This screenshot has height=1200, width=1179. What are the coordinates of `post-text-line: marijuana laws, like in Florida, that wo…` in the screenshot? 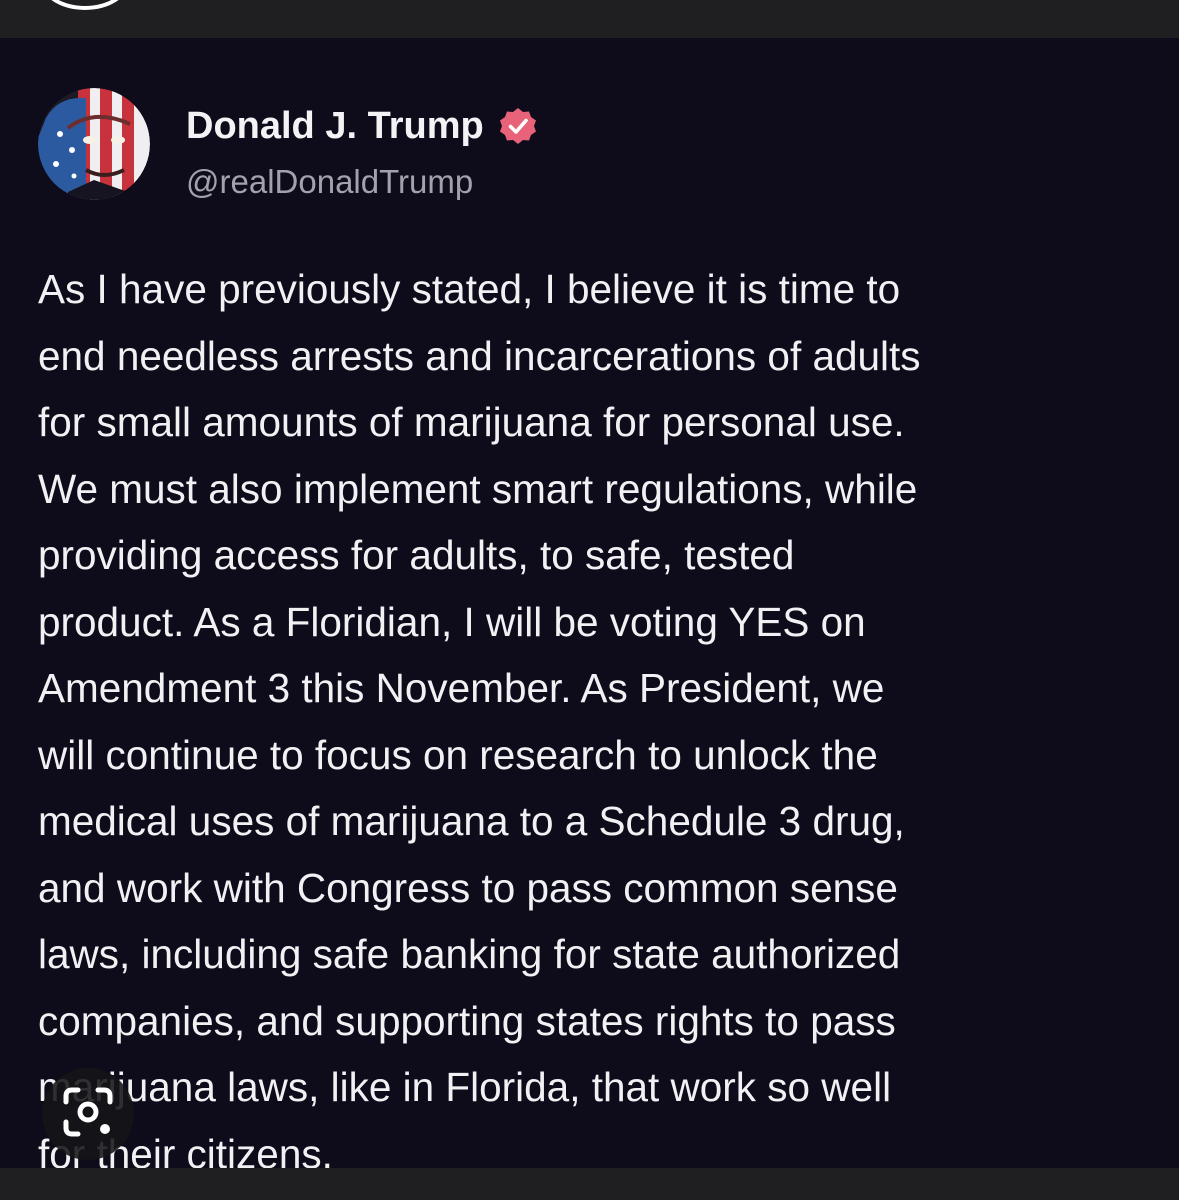 It's located at (465, 1087).